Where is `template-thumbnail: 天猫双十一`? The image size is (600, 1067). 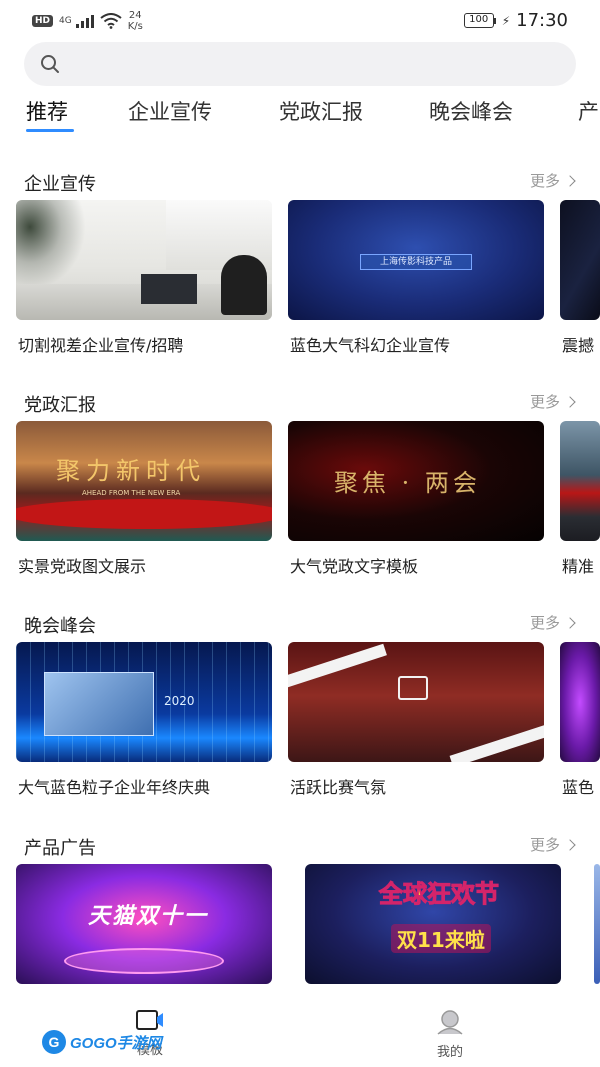 template-thumbnail: 天猫双十一 is located at coordinates (144, 924).